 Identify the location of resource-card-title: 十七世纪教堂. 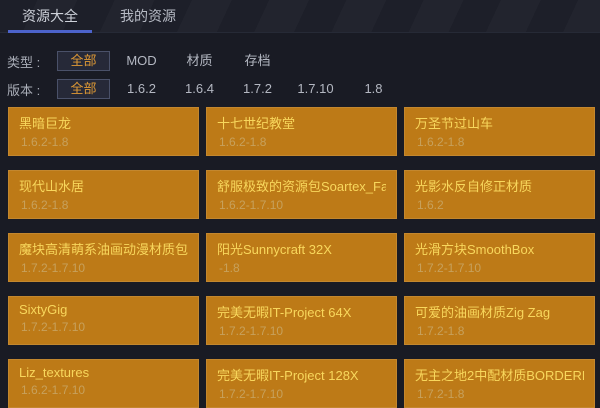
(256, 123).